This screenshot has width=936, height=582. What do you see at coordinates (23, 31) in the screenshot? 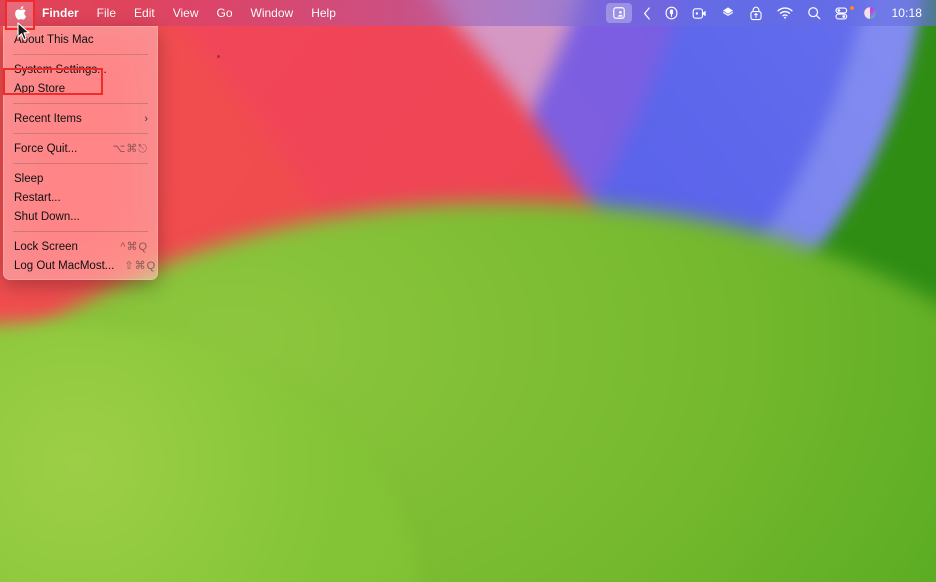
I see `mouse-cursor` at bounding box center [23, 31].